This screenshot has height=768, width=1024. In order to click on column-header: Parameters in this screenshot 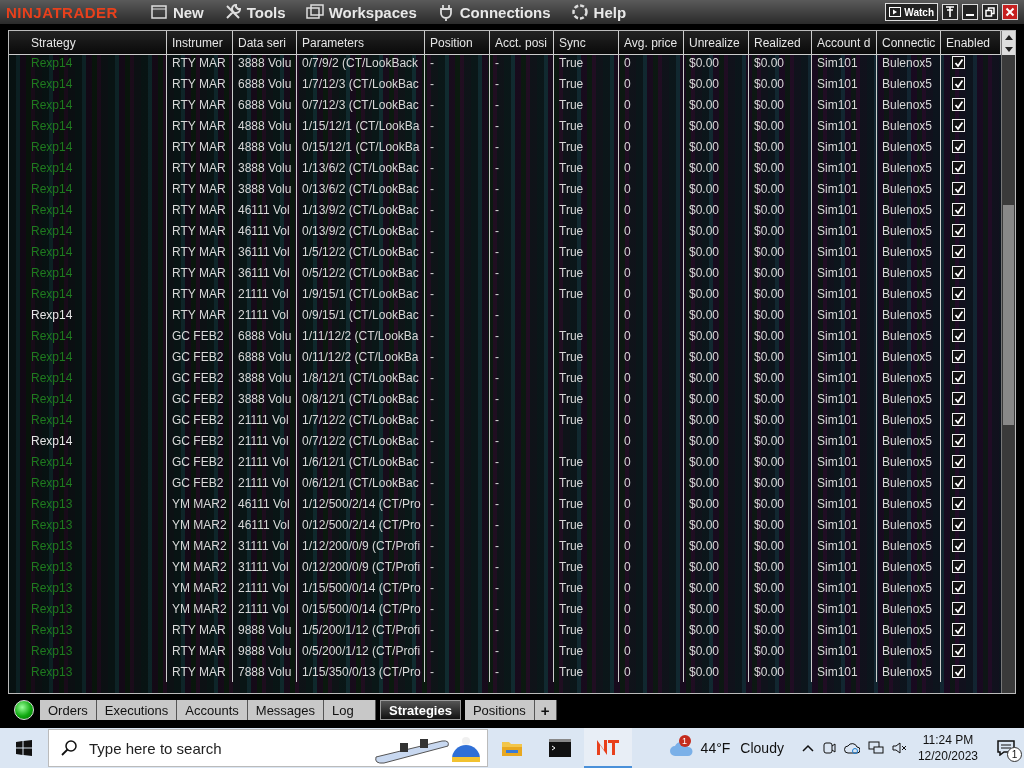, I will do `click(361, 43)`.